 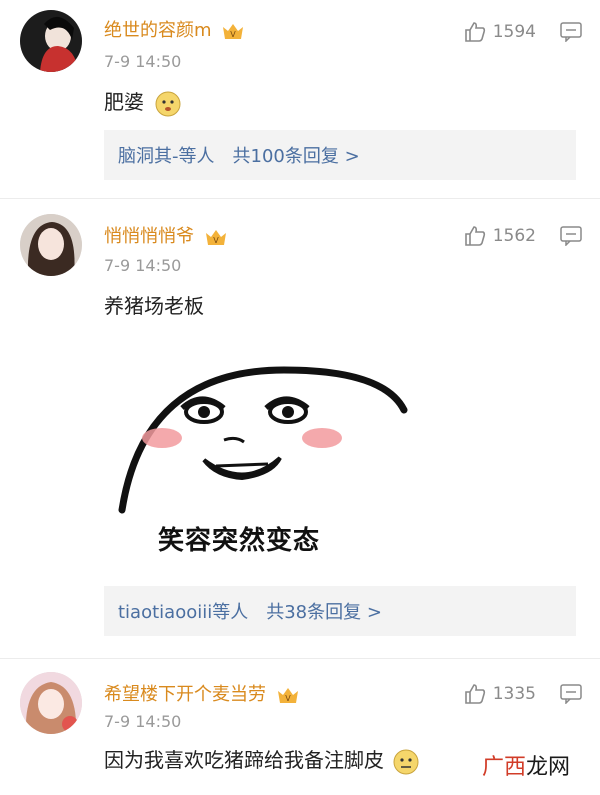 What do you see at coordinates (503, 767) in the screenshot?
I see `watermark-part1: 广西` at bounding box center [503, 767].